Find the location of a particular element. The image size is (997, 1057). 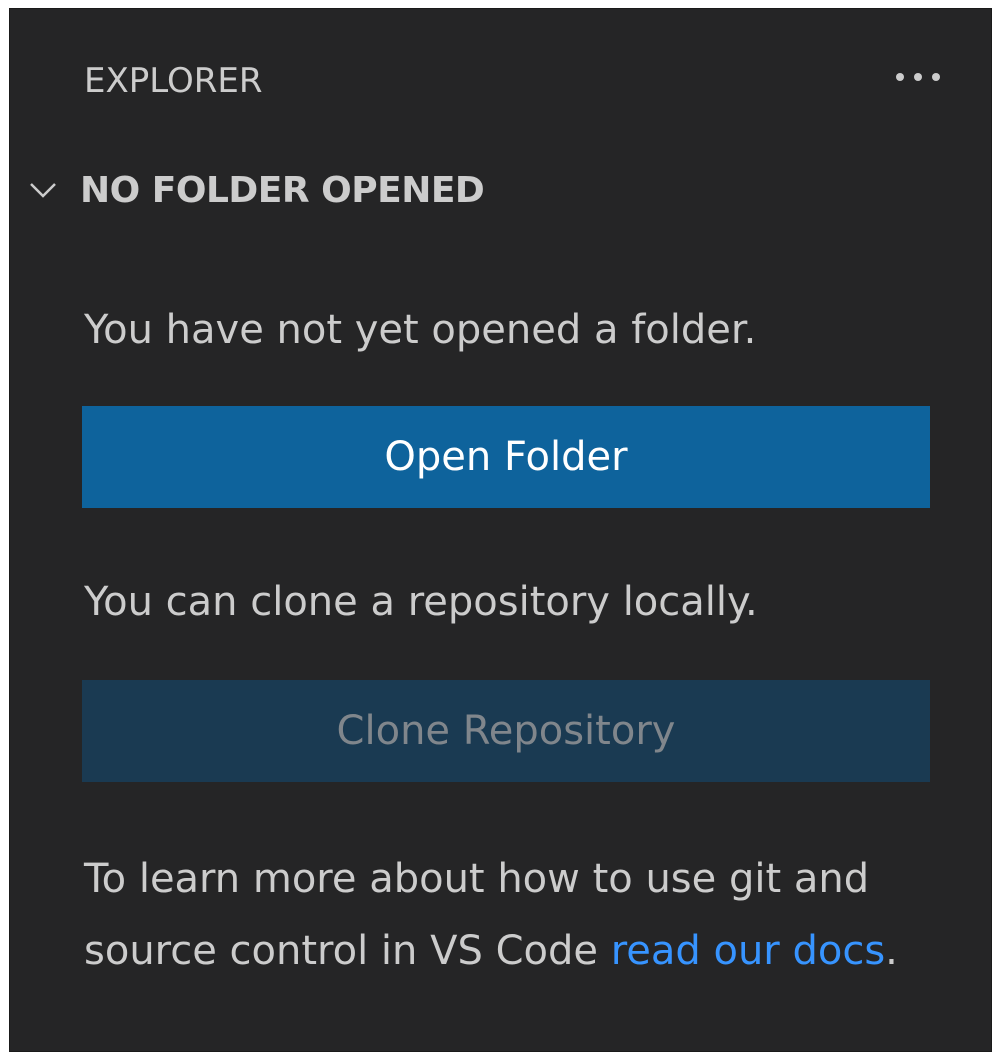

clone-repository-button: Clone Repository is located at coordinates (506, 731).